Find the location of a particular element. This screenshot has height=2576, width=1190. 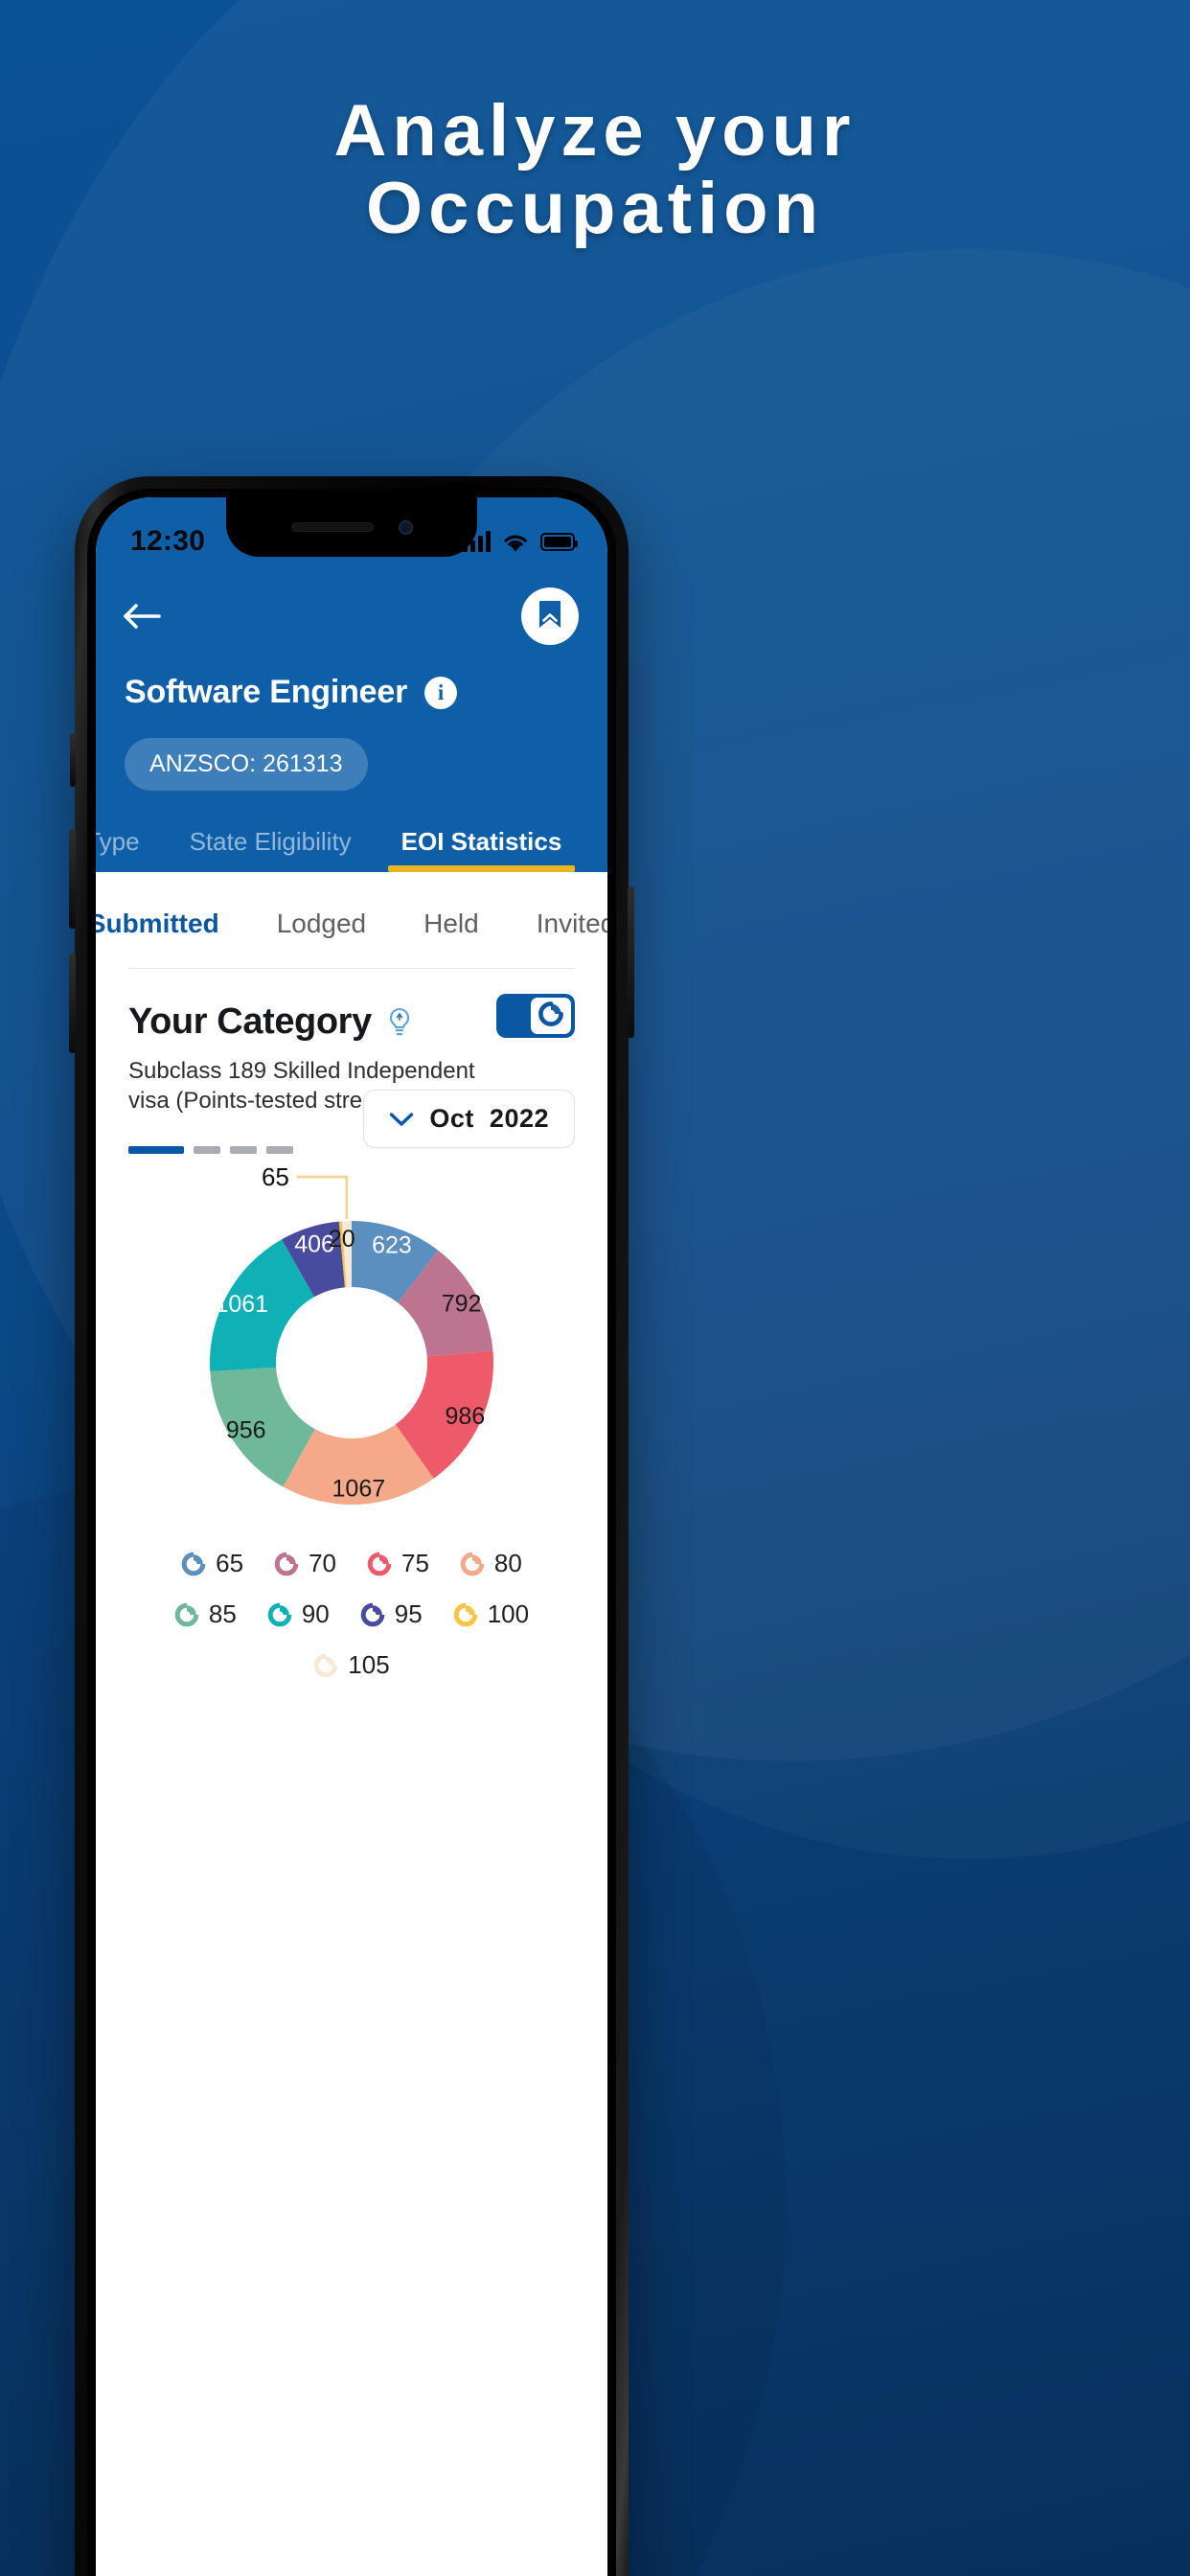

info-glyph: i is located at coordinates (441, 691).